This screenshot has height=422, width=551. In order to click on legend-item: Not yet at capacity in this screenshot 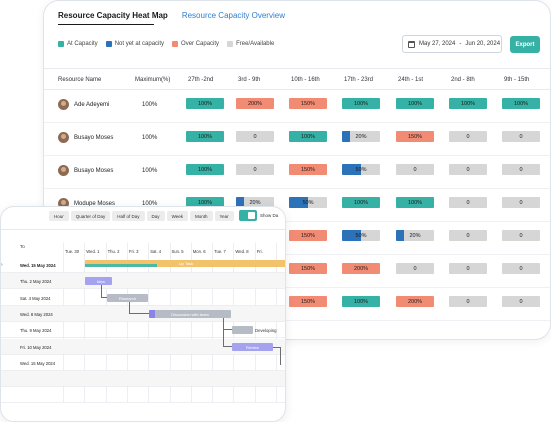, I will do `click(134, 44)`.